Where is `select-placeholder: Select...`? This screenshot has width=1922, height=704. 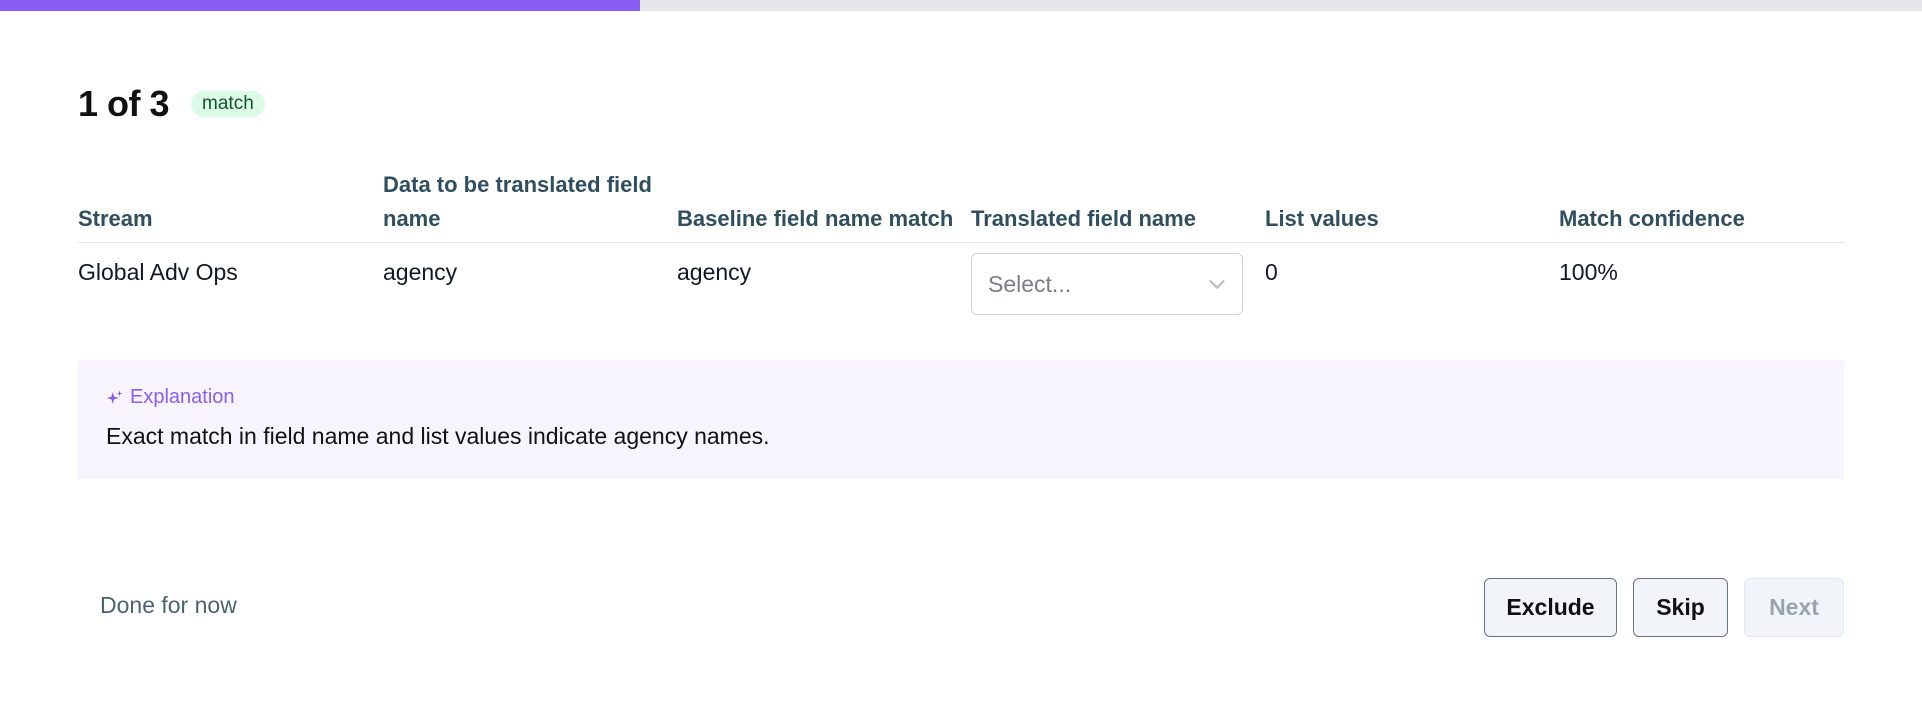 select-placeholder: Select... is located at coordinates (1030, 284).